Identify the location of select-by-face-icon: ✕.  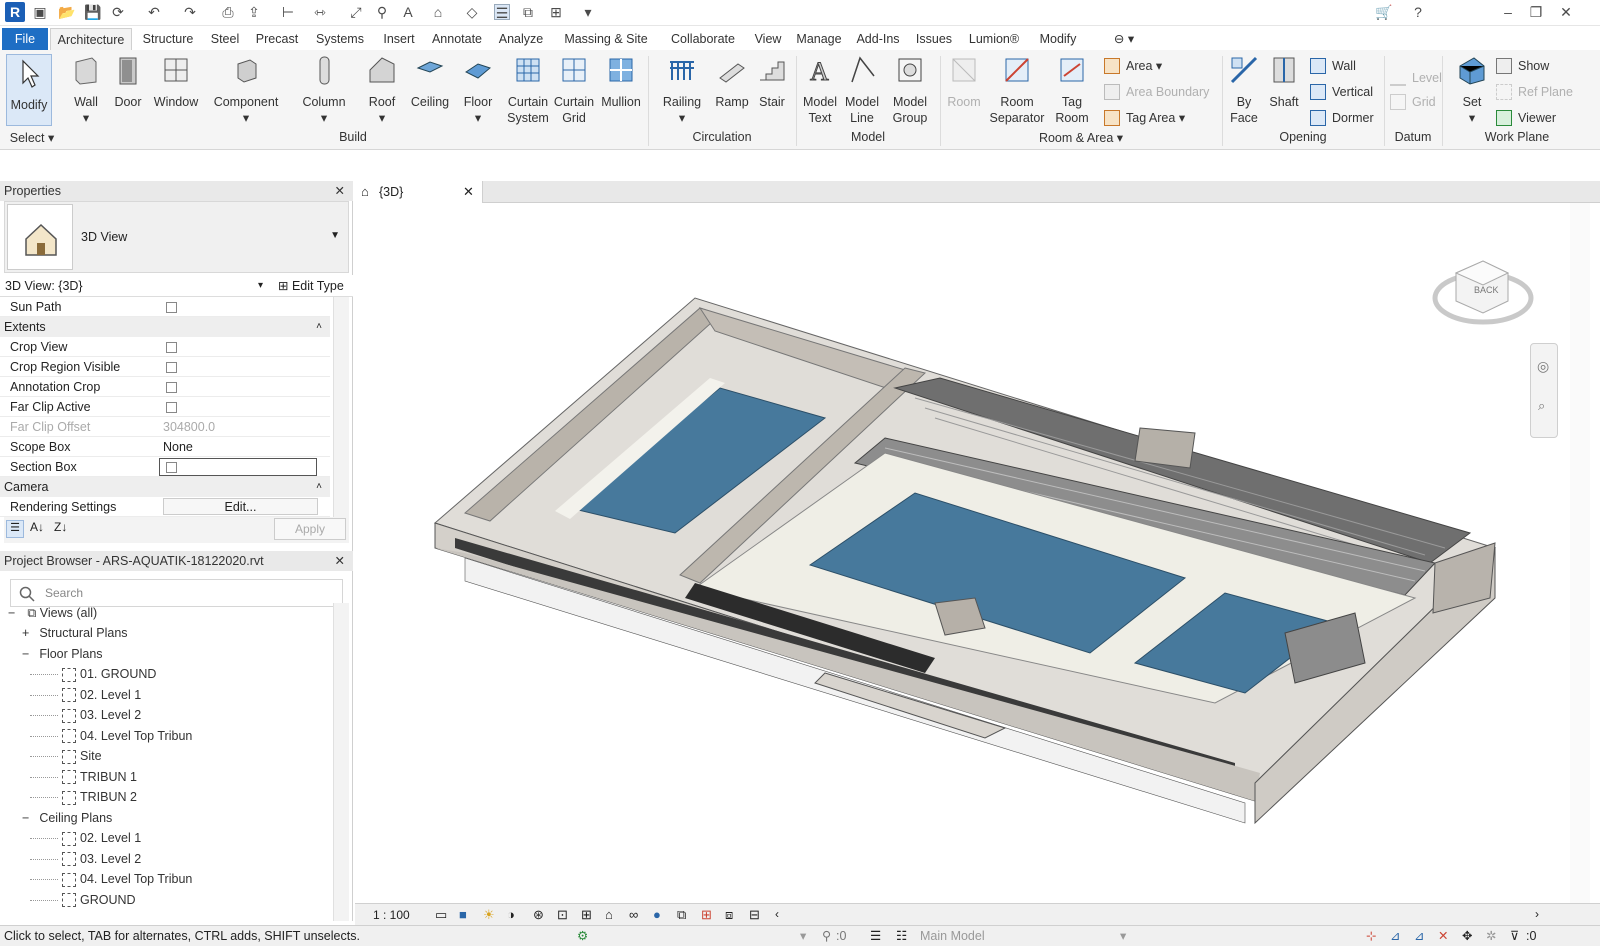
(1443, 936).